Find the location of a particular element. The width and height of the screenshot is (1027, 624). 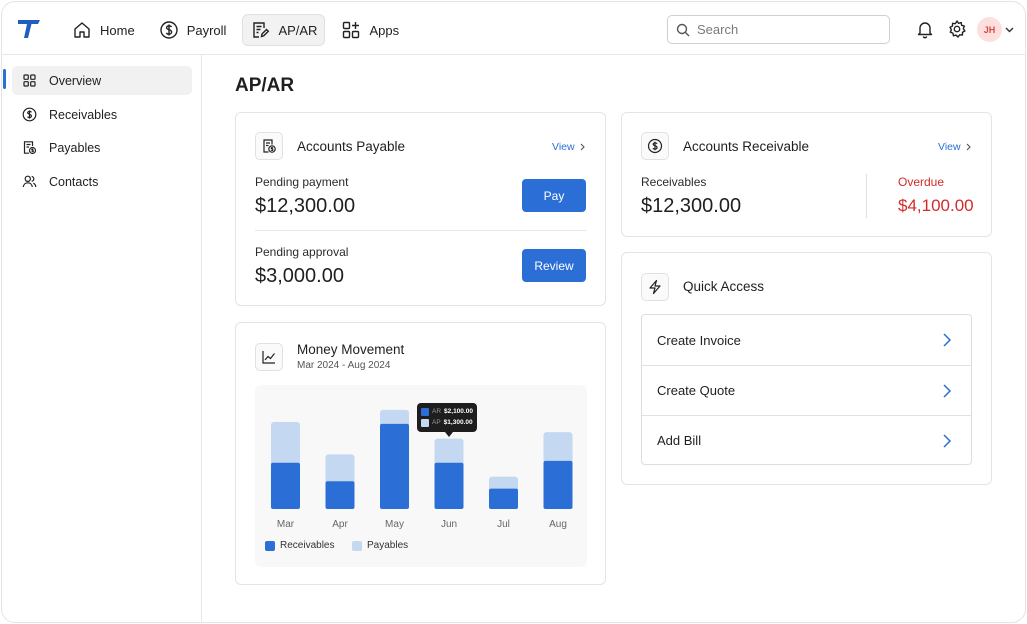

bar-receivables-apr is located at coordinates (340, 495).